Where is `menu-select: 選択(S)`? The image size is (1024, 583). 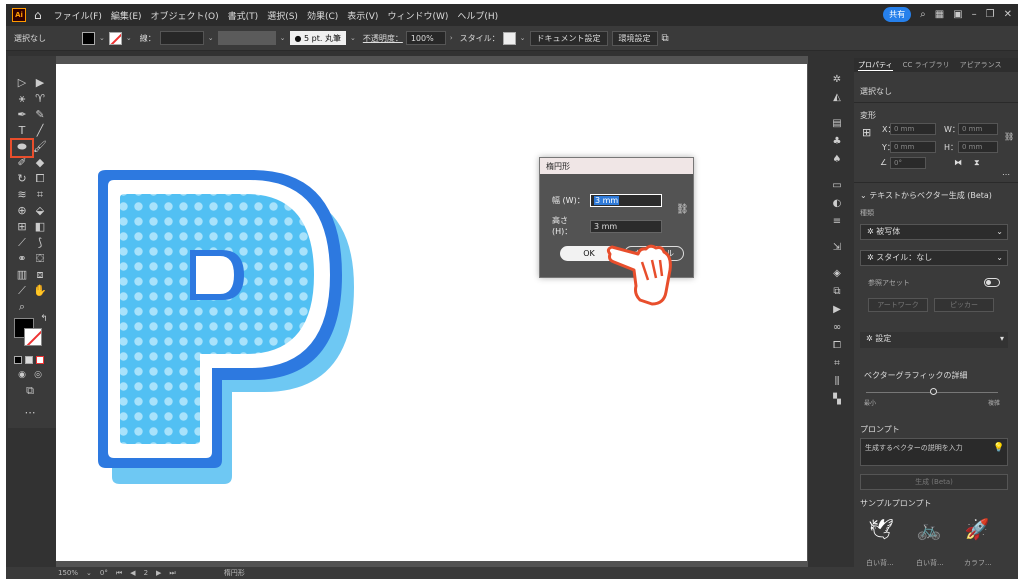 menu-select: 選択(S) is located at coordinates (282, 15).